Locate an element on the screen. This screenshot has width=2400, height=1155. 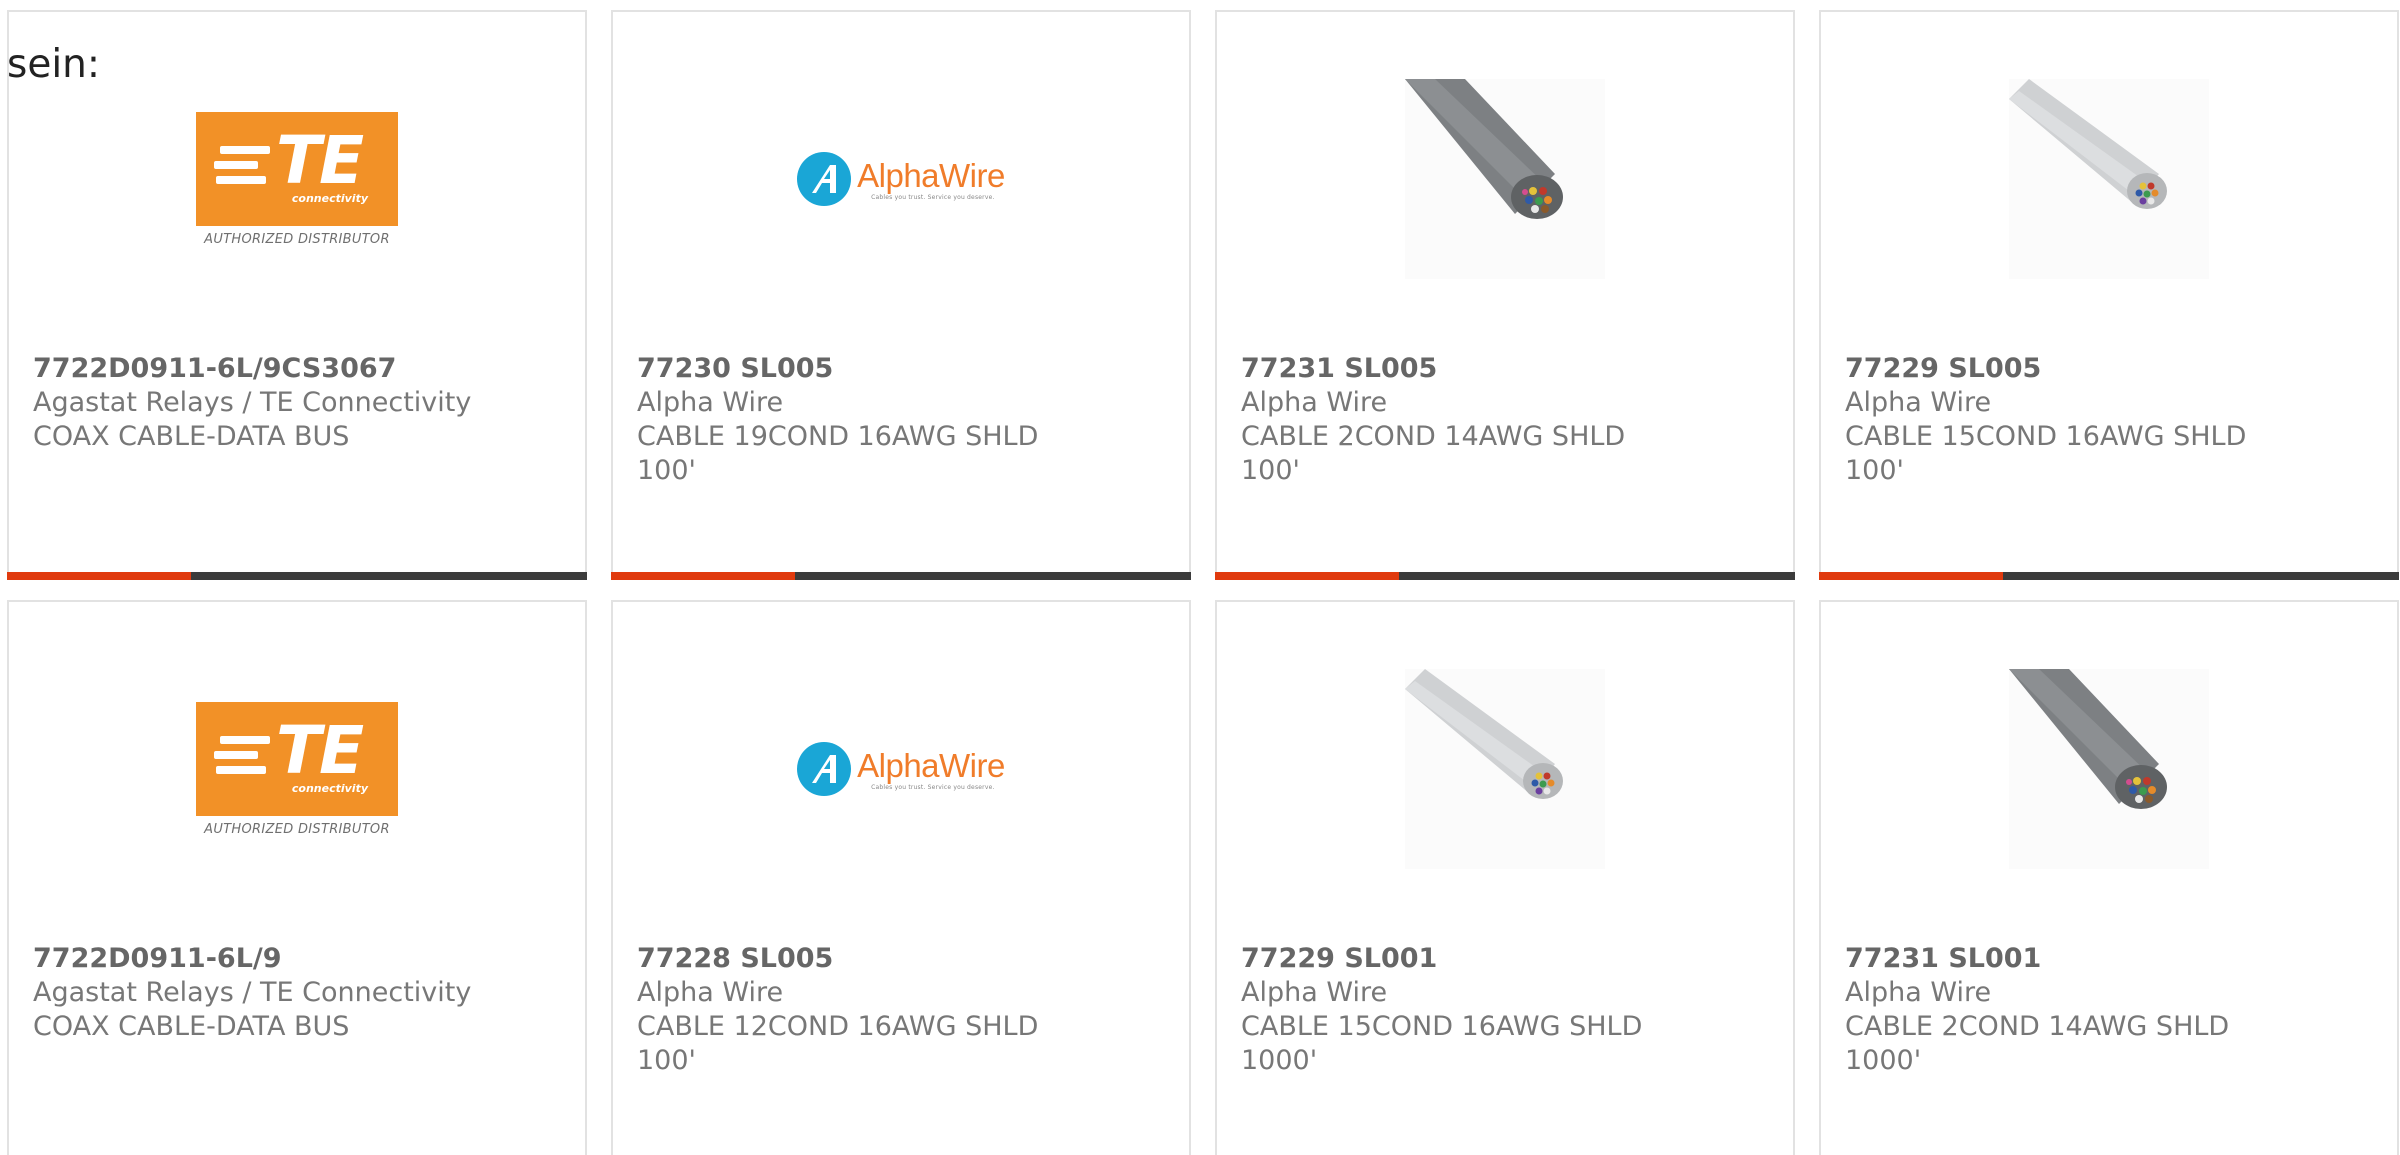
part-number-link: 7722D0911-6L/9 is located at coordinates (253, 959).